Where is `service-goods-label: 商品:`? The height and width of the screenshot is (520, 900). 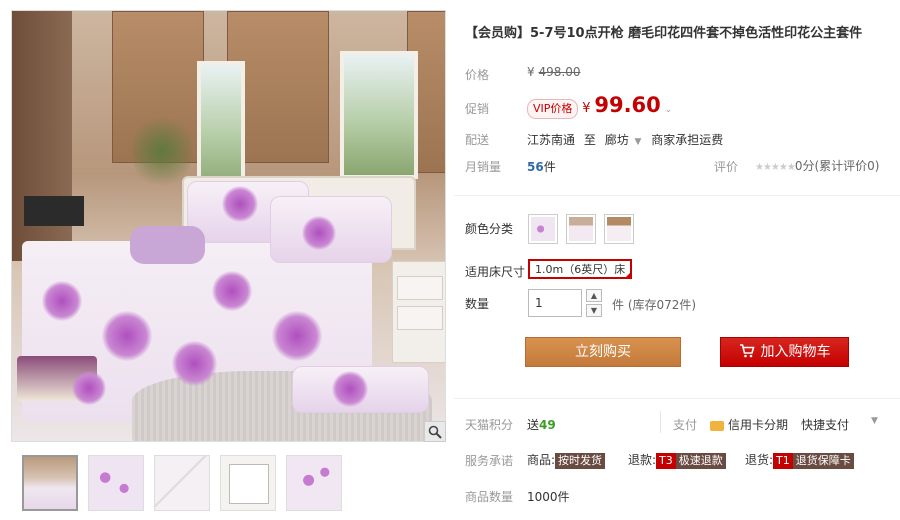 service-goods-label: 商品: is located at coordinates (541, 460).